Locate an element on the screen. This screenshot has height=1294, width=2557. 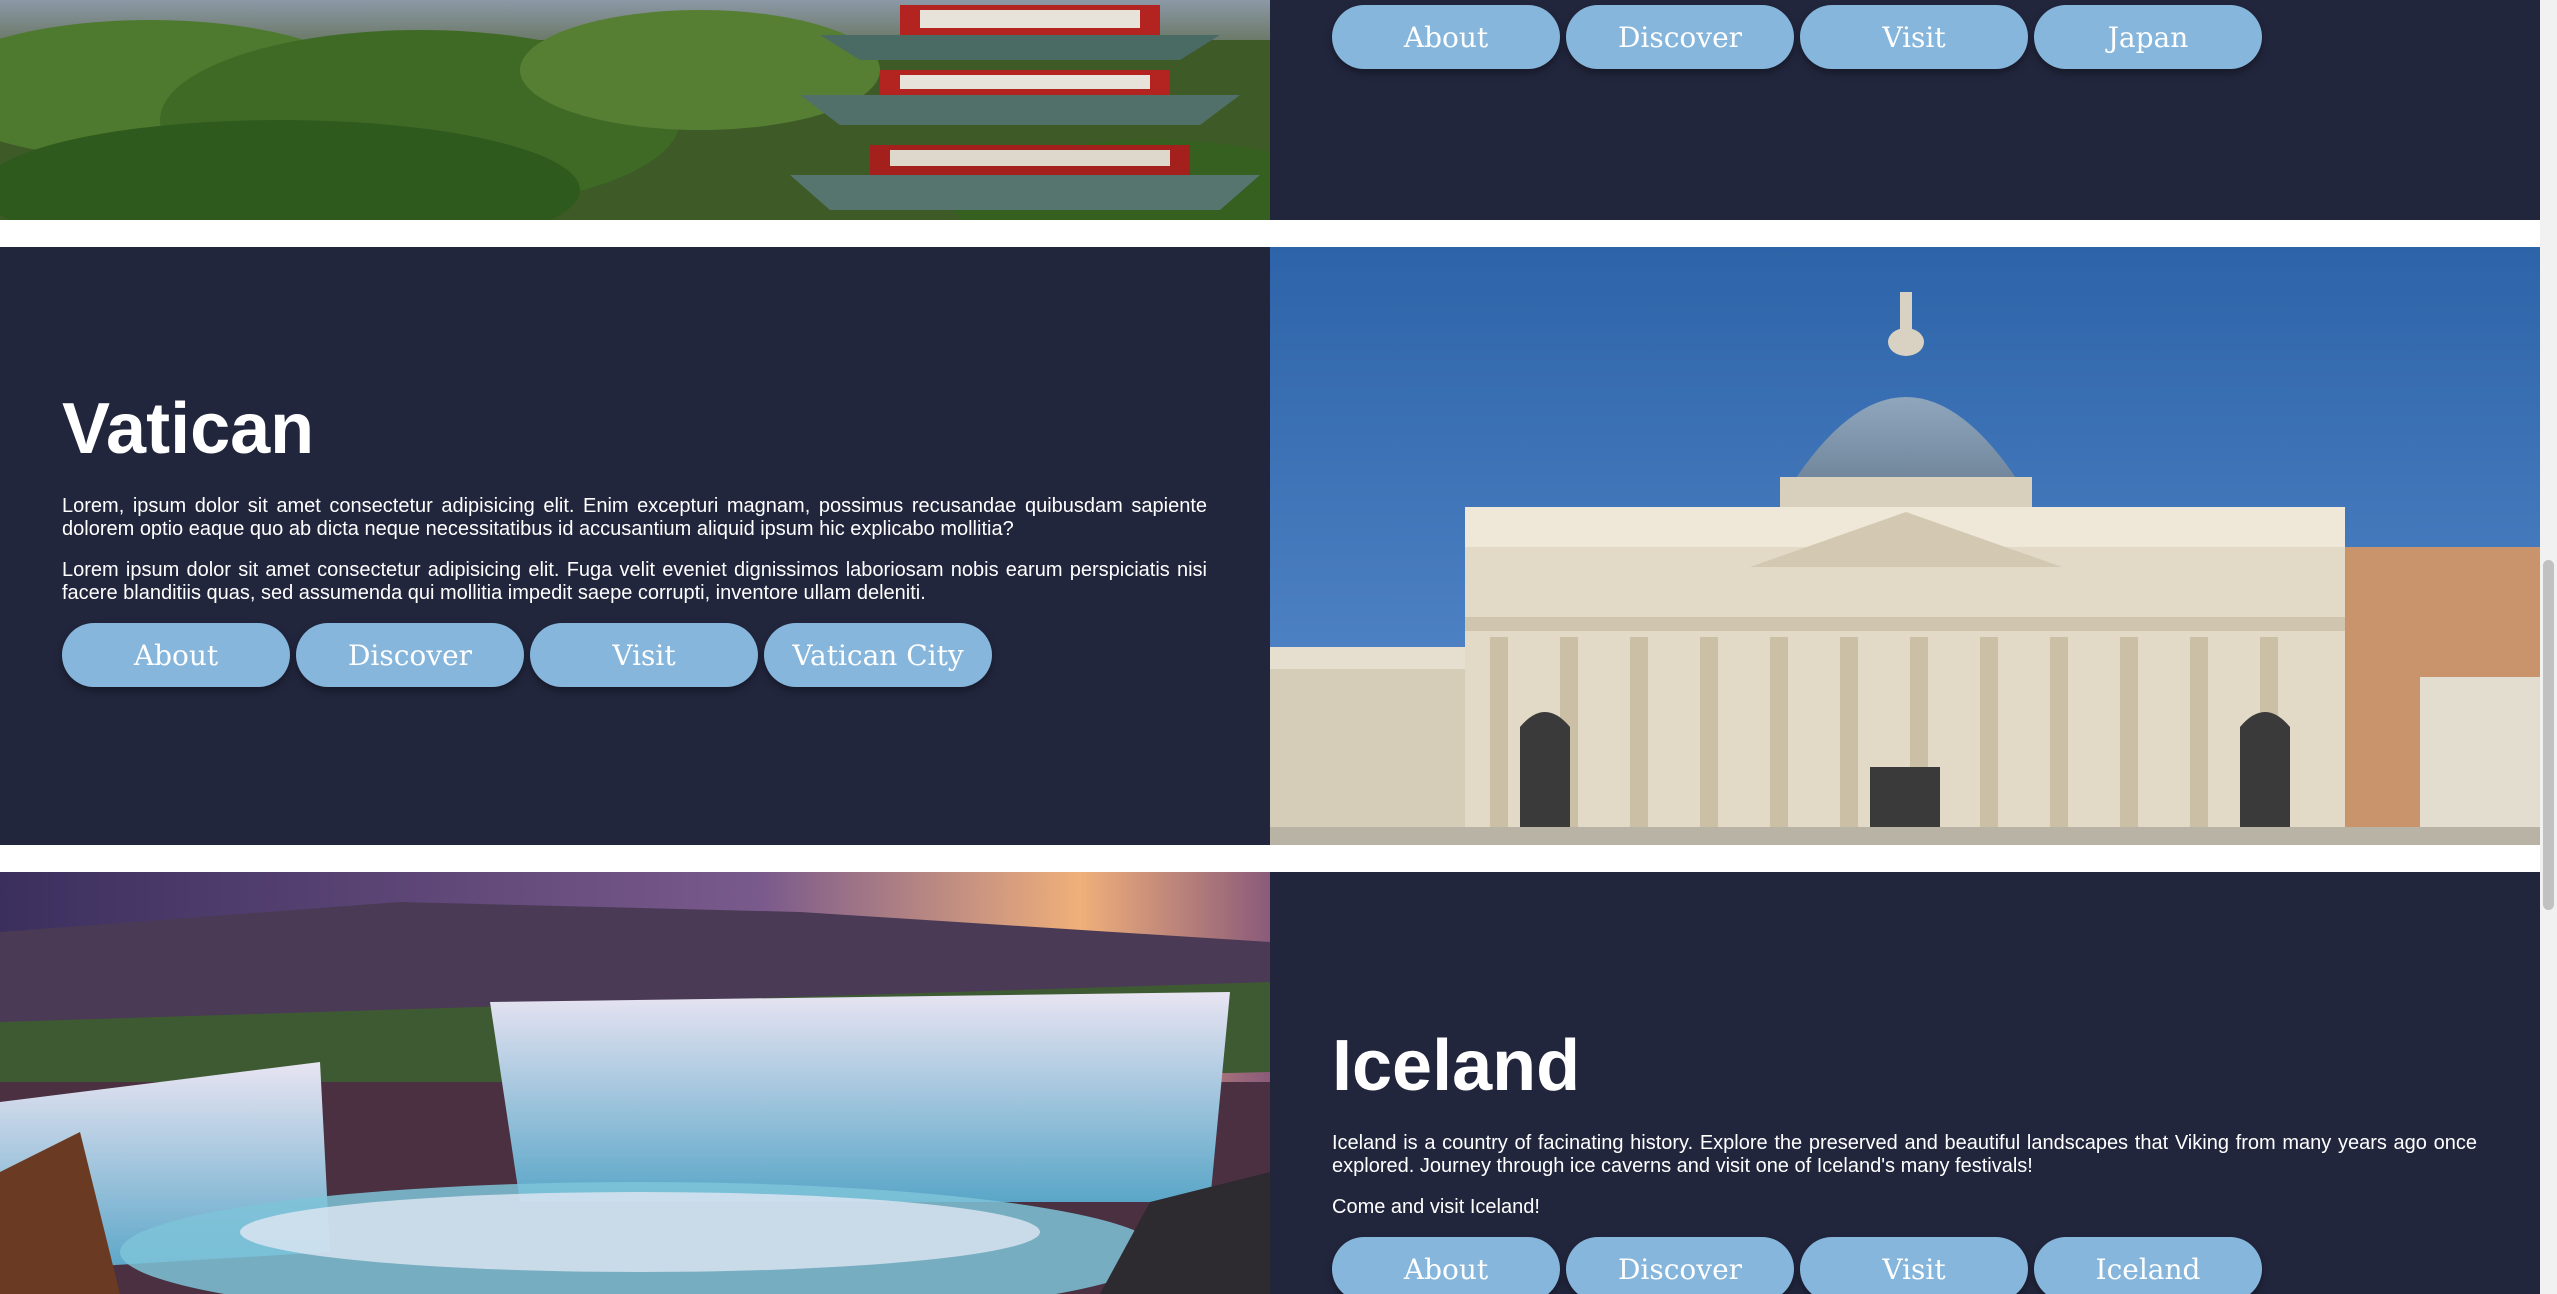
japan-pagoda-photo is located at coordinates (635, 110).